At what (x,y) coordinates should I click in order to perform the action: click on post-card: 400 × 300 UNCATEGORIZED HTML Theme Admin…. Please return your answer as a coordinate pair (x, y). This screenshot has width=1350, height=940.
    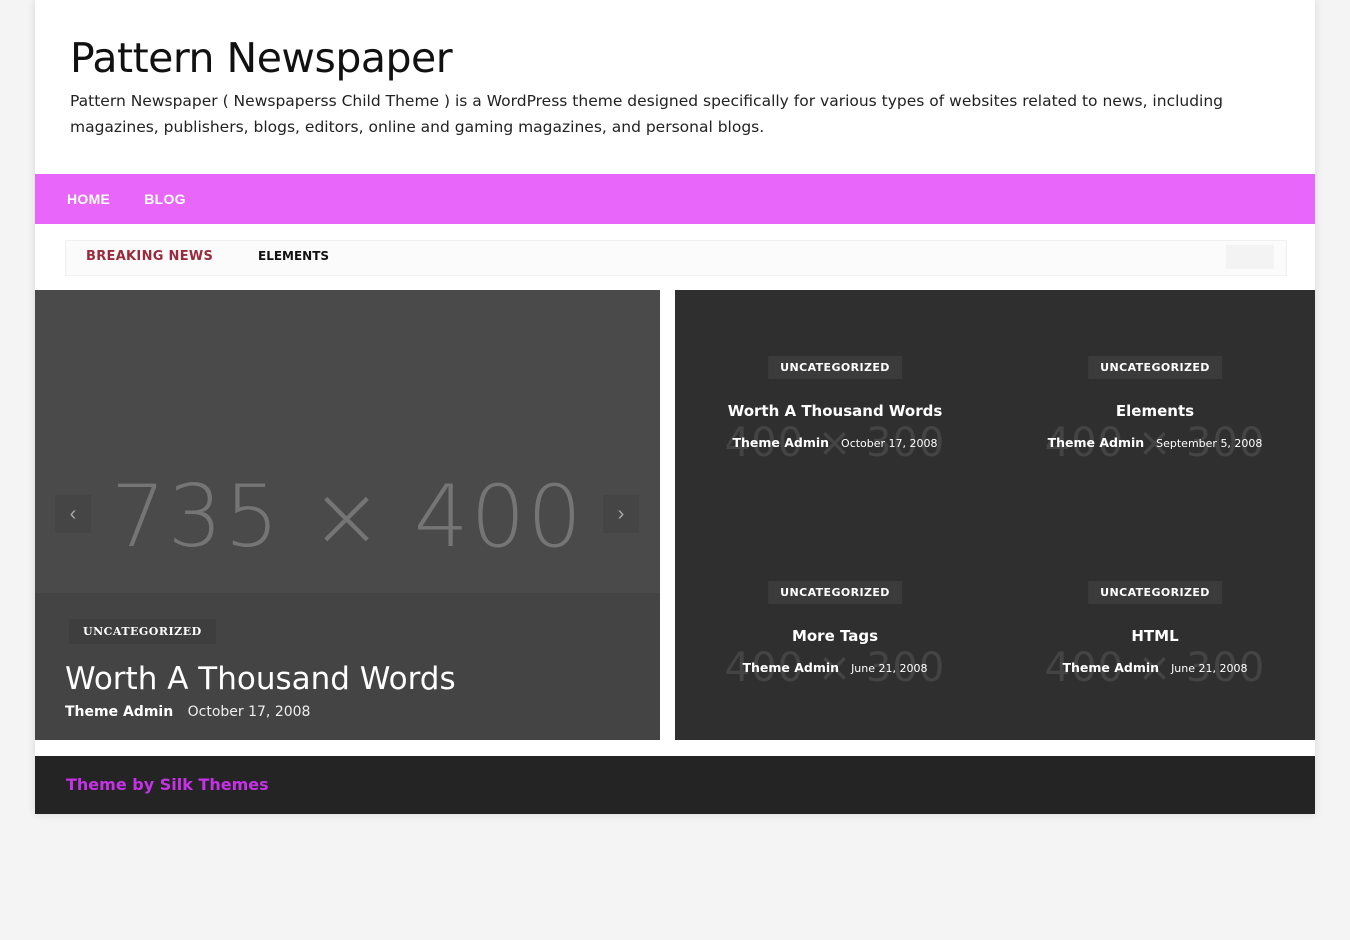
    Looking at the image, I should click on (1155, 627).